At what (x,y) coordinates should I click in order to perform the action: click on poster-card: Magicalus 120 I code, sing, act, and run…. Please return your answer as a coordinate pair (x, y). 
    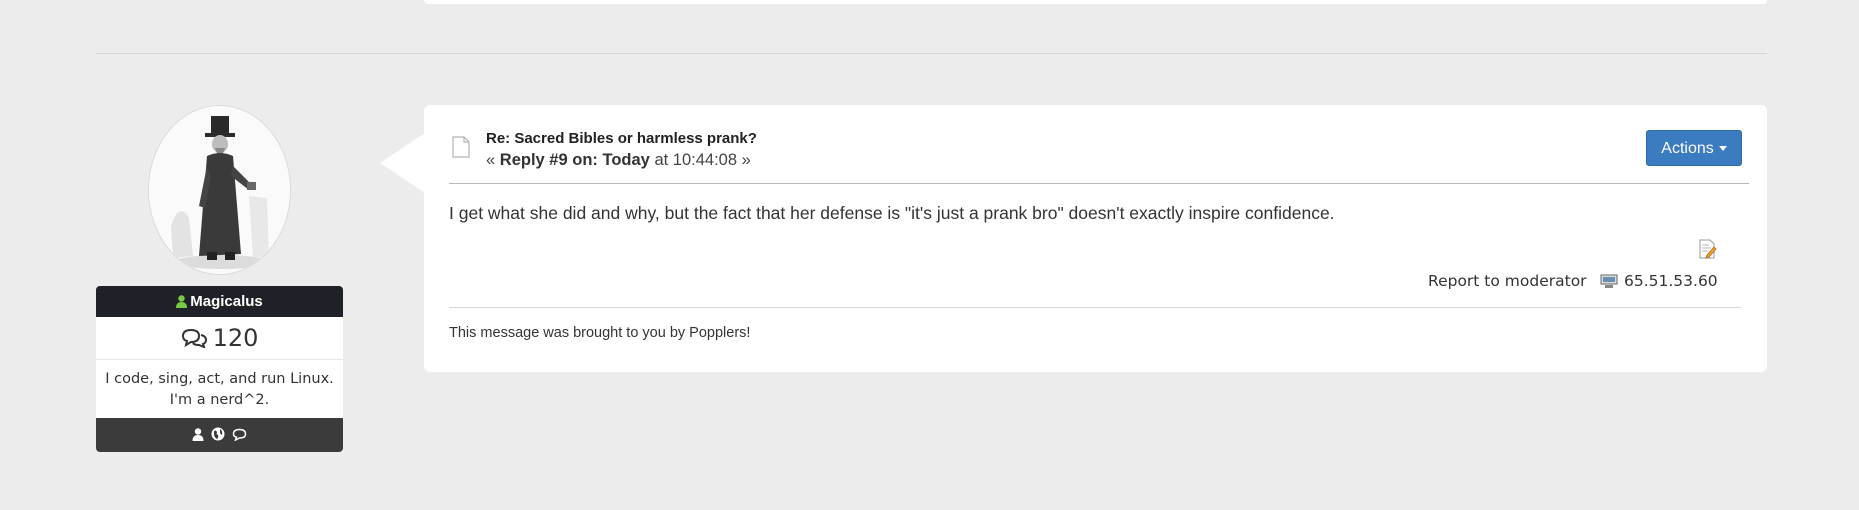
    Looking at the image, I should click on (219, 369).